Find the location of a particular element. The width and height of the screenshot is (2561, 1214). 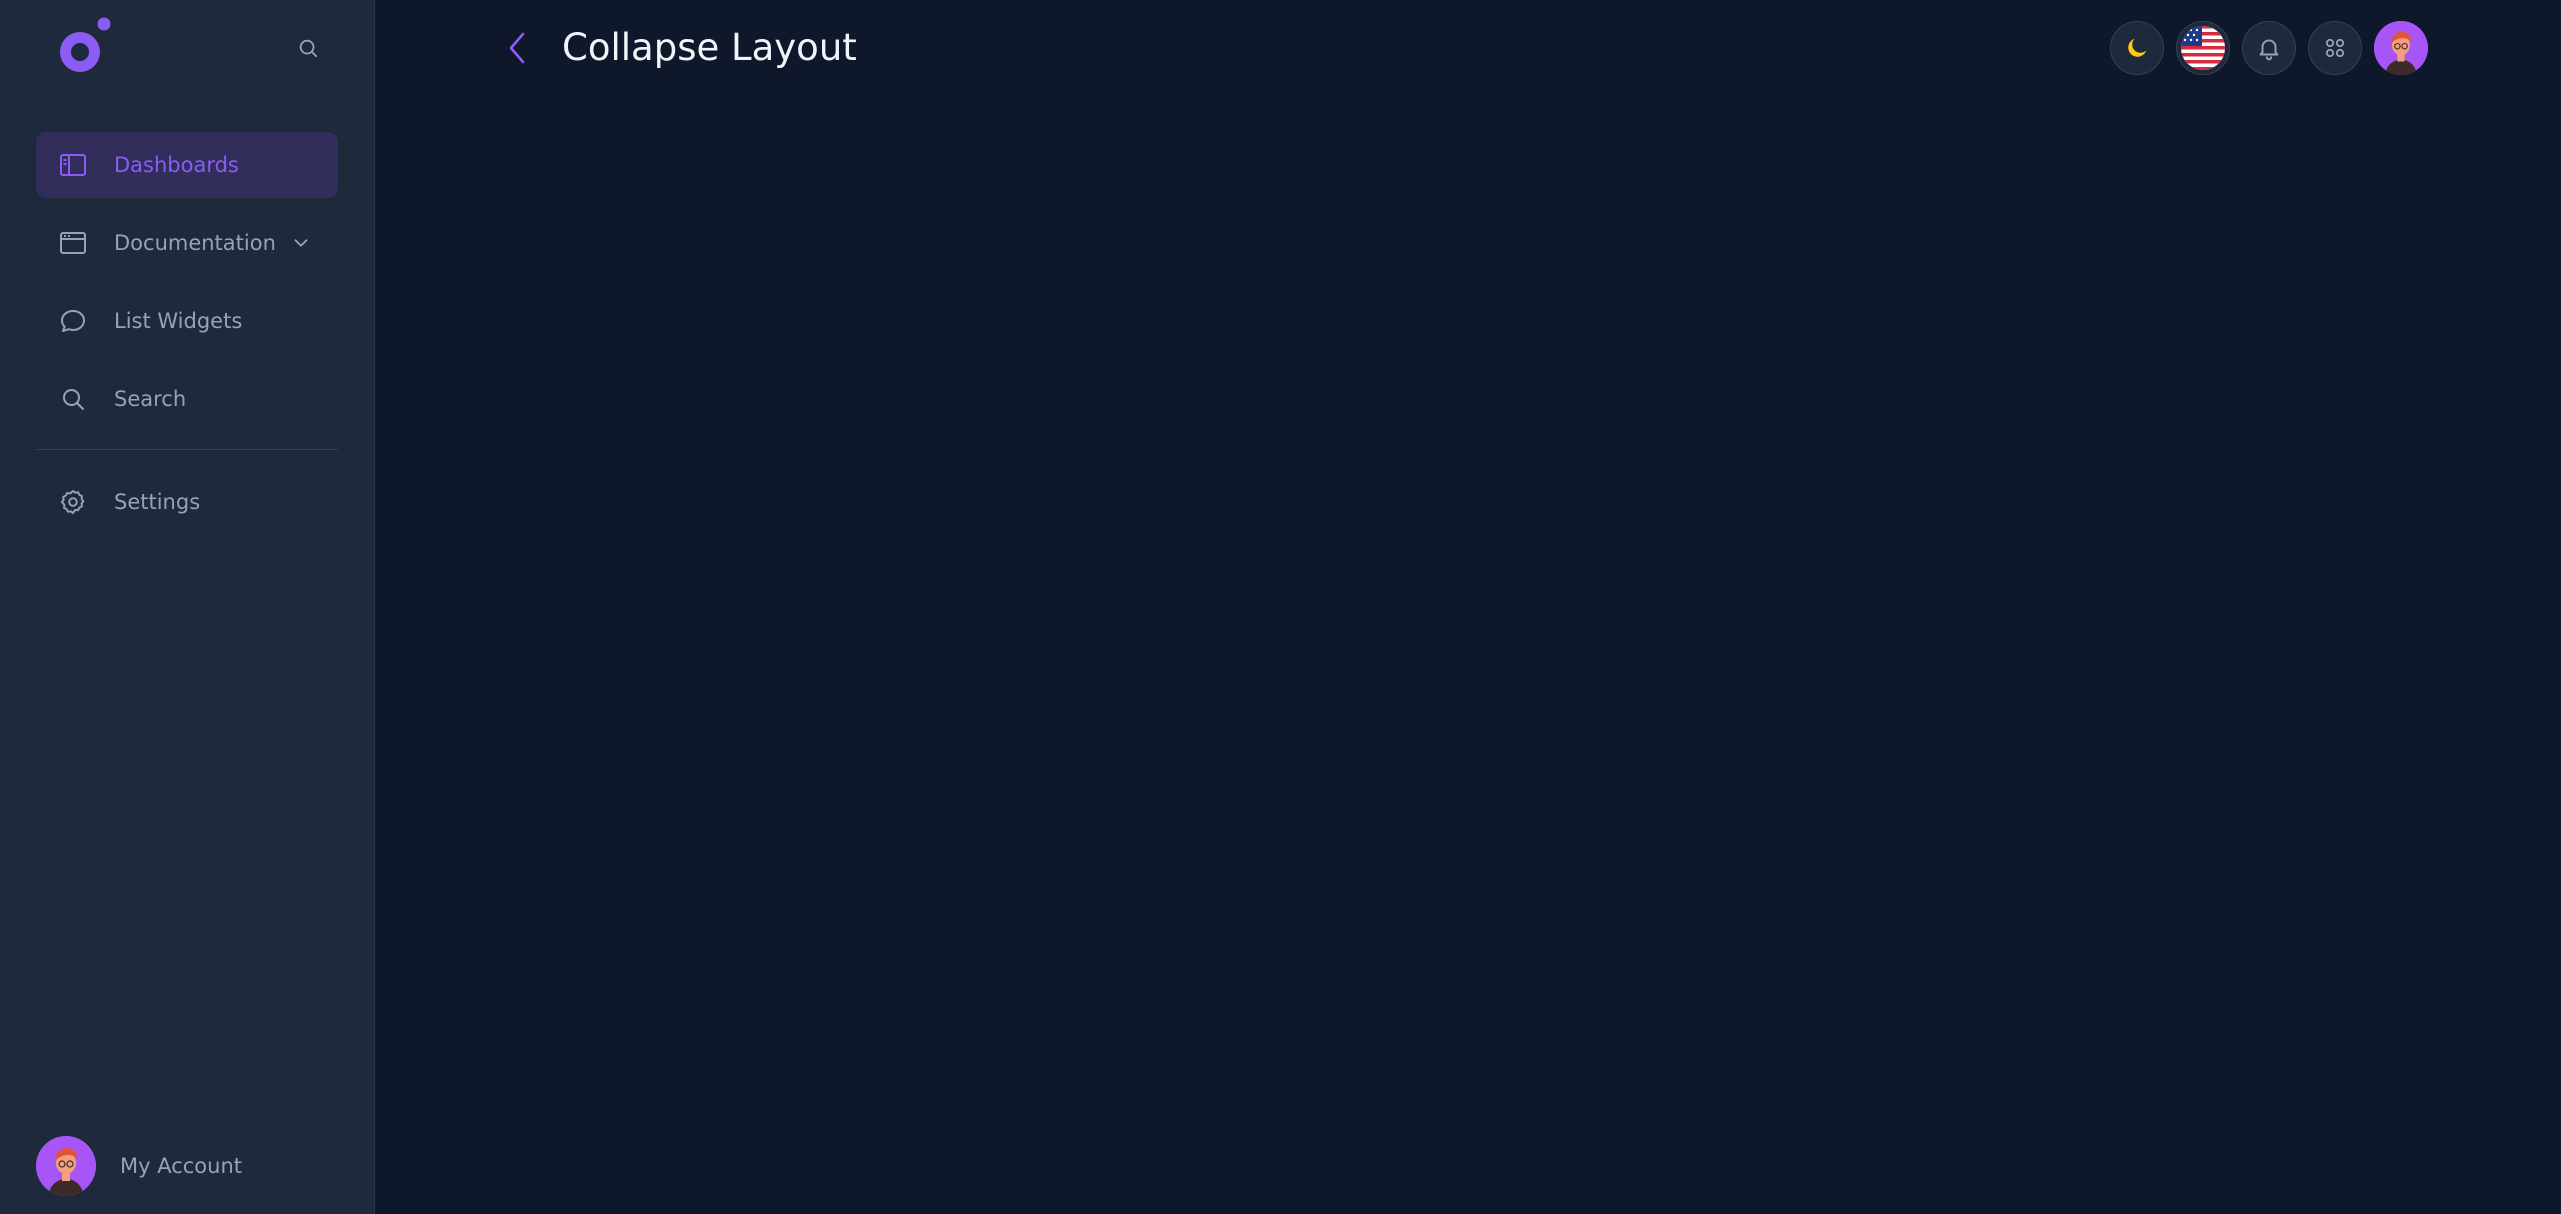

sidebar-secondary-nav: Settings is located at coordinates (187, 508).